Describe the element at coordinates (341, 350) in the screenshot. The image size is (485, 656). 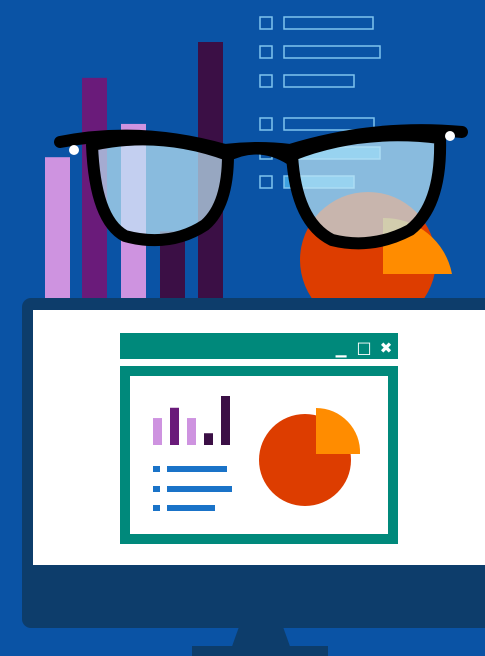
I see `minimize-icon: ▁` at that location.